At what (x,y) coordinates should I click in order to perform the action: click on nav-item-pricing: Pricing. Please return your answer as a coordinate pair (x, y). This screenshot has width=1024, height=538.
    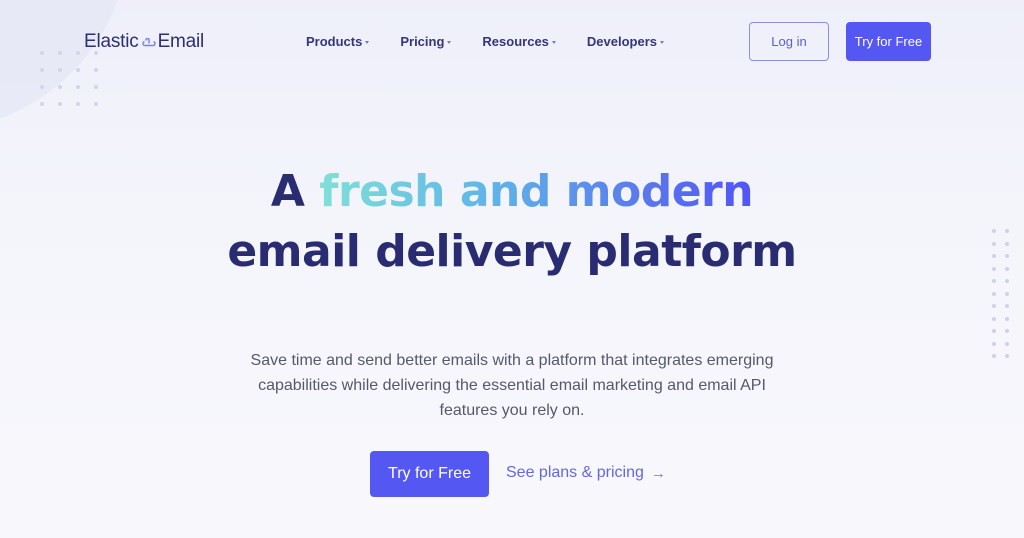
    Looking at the image, I should click on (426, 41).